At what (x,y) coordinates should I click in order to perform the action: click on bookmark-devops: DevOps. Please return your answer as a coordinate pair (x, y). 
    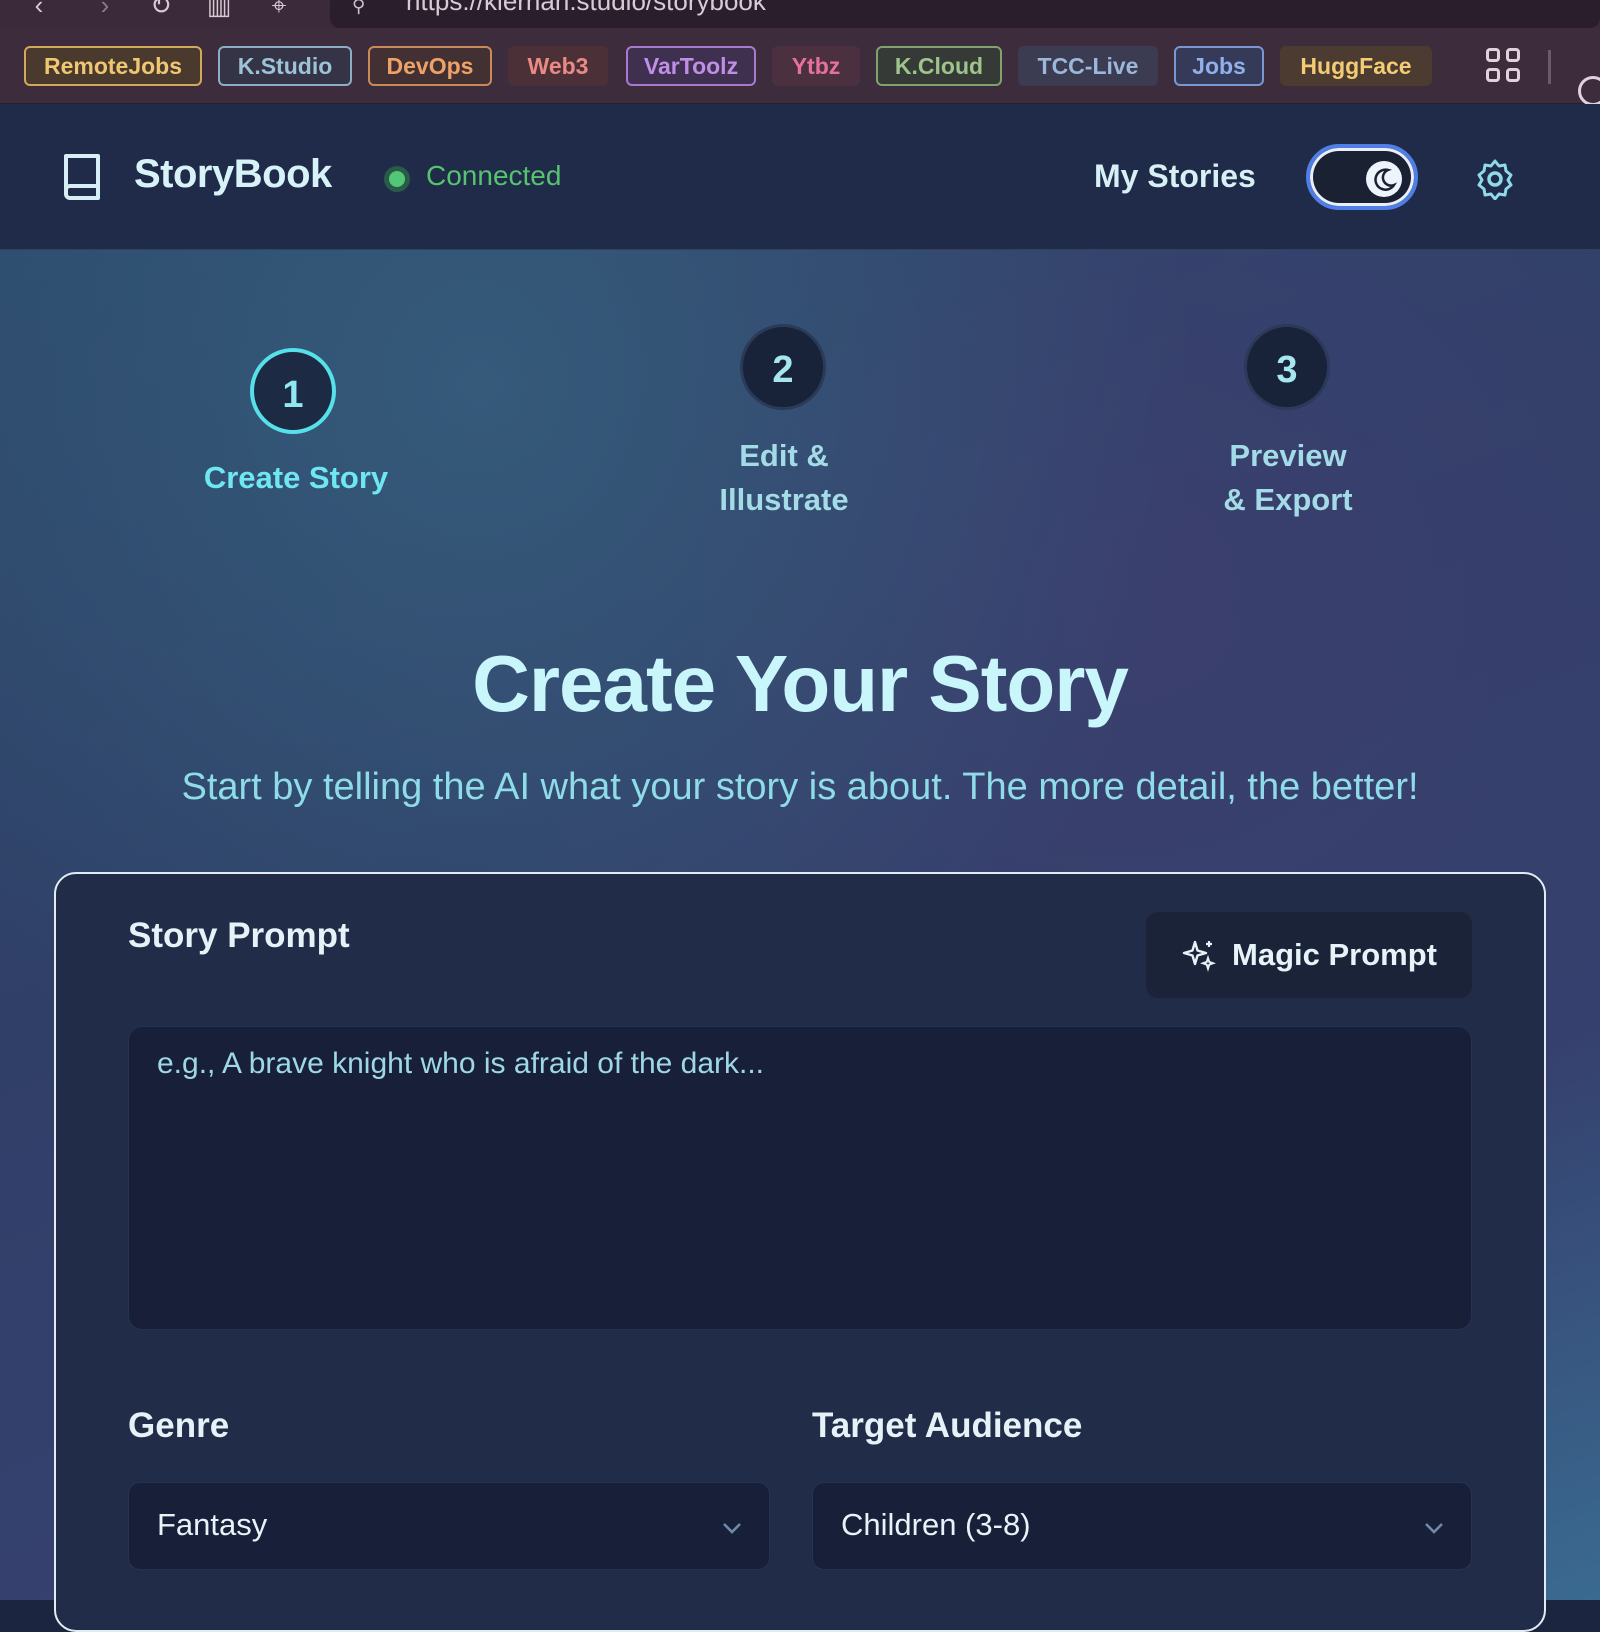
    Looking at the image, I should click on (430, 66).